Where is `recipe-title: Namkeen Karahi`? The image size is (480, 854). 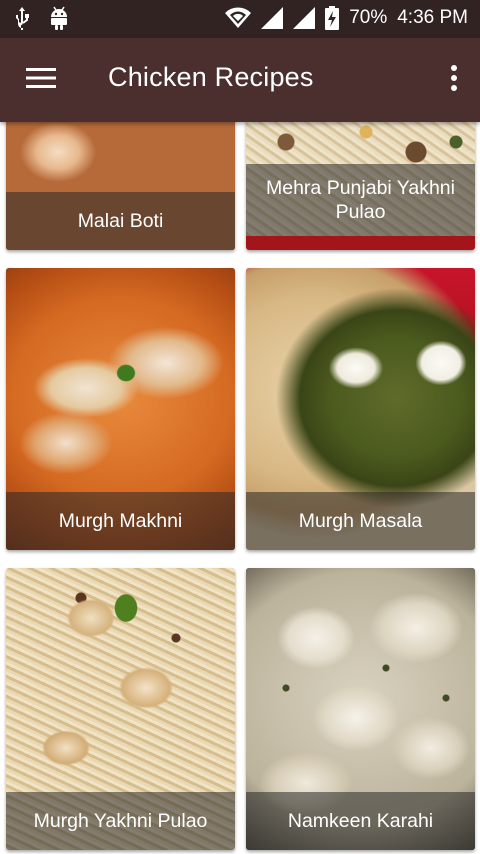
recipe-title: Namkeen Karahi is located at coordinates (360, 821).